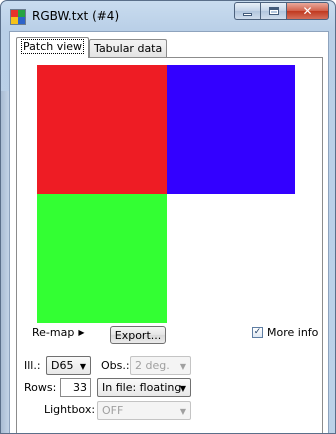 The height and width of the screenshot is (434, 336). What do you see at coordinates (152, 365) in the screenshot?
I see `observer-value: 2 deg.` at bounding box center [152, 365].